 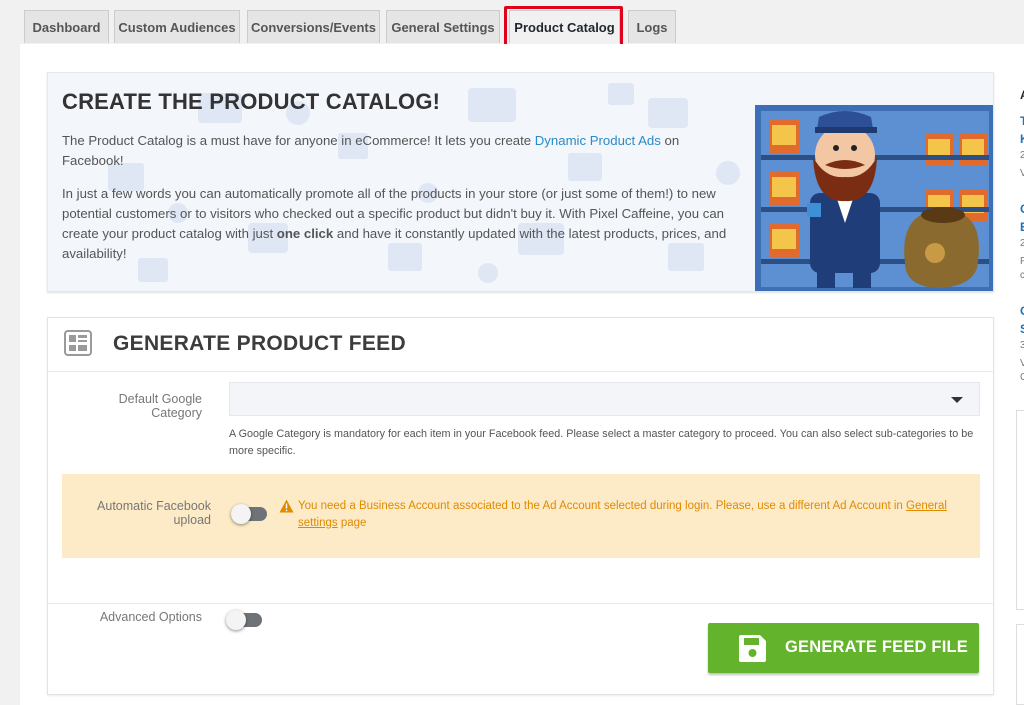 I want to click on sidebar-desc-2-line-2: c, so click(x=1022, y=275).